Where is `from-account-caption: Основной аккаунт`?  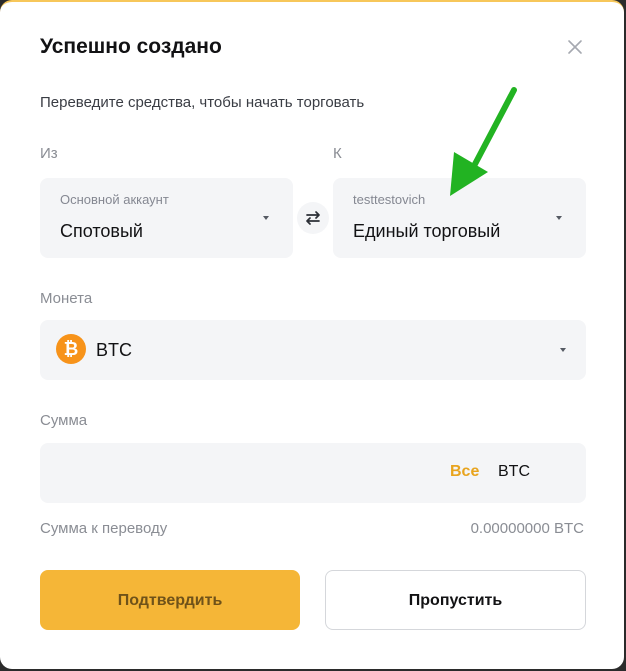 from-account-caption: Основной аккаунт is located at coordinates (114, 199).